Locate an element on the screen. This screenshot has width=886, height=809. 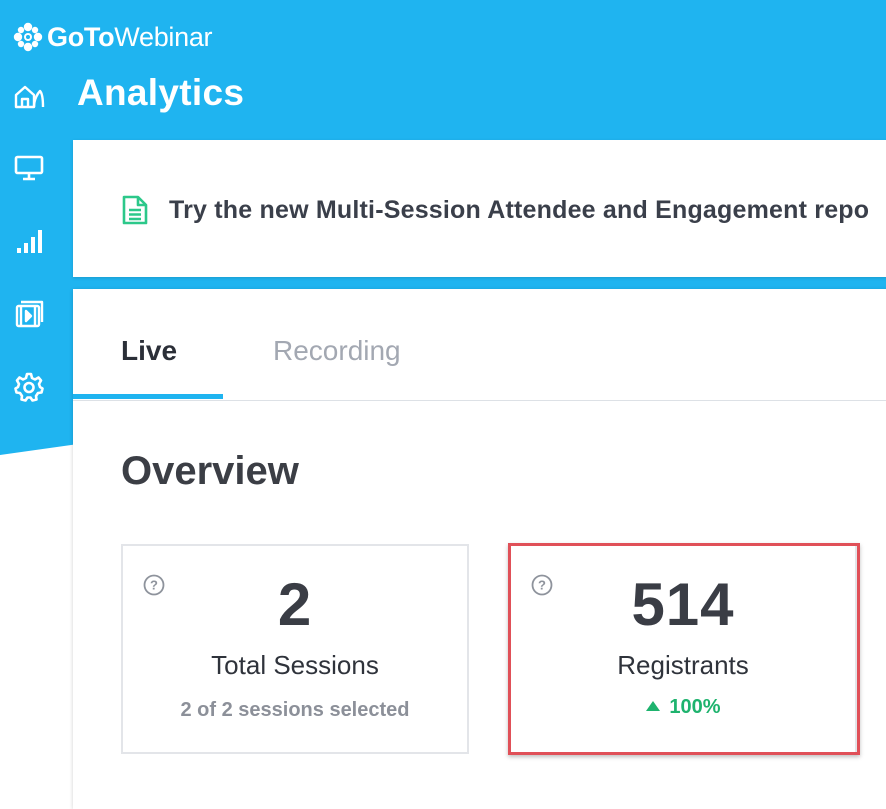
nav-analytics is located at coordinates (29, 241).